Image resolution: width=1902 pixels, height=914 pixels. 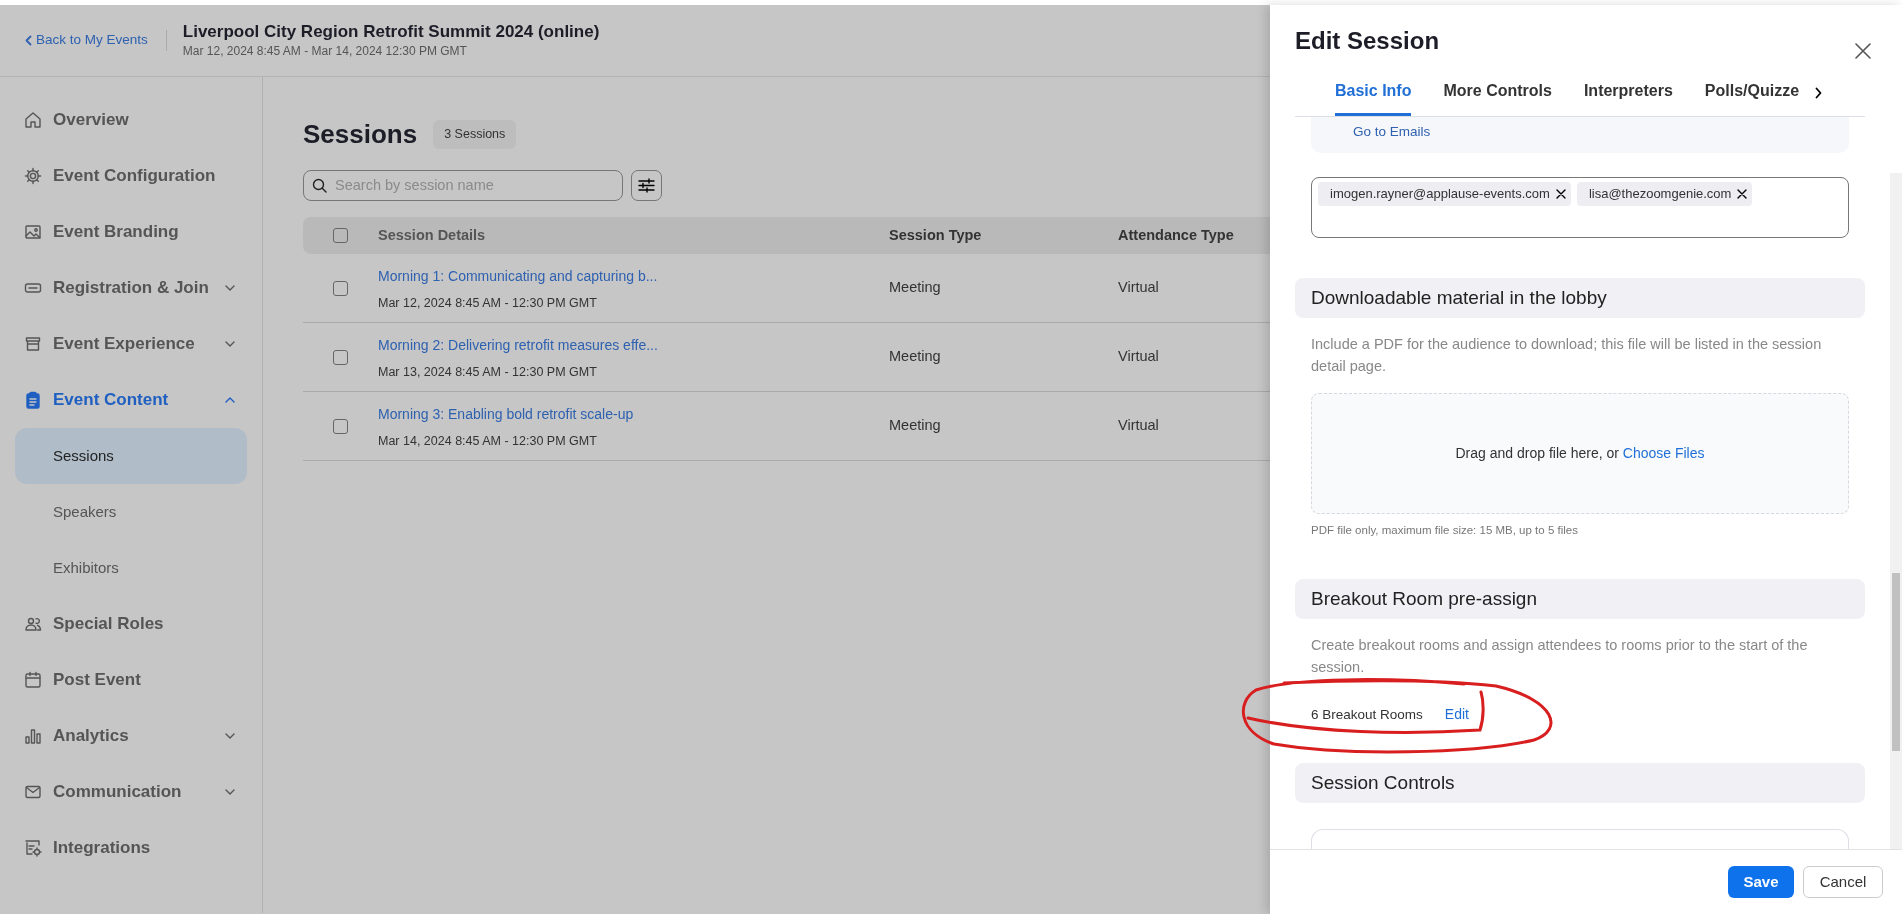 I want to click on sidebar-item: Analytics, so click(x=131, y=736).